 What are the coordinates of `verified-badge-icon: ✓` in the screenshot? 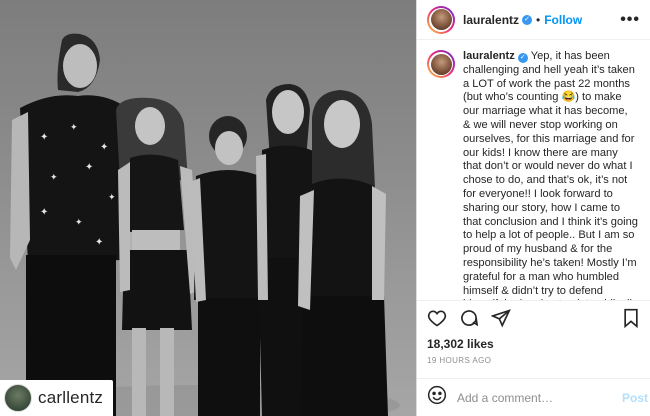 It's located at (527, 19).